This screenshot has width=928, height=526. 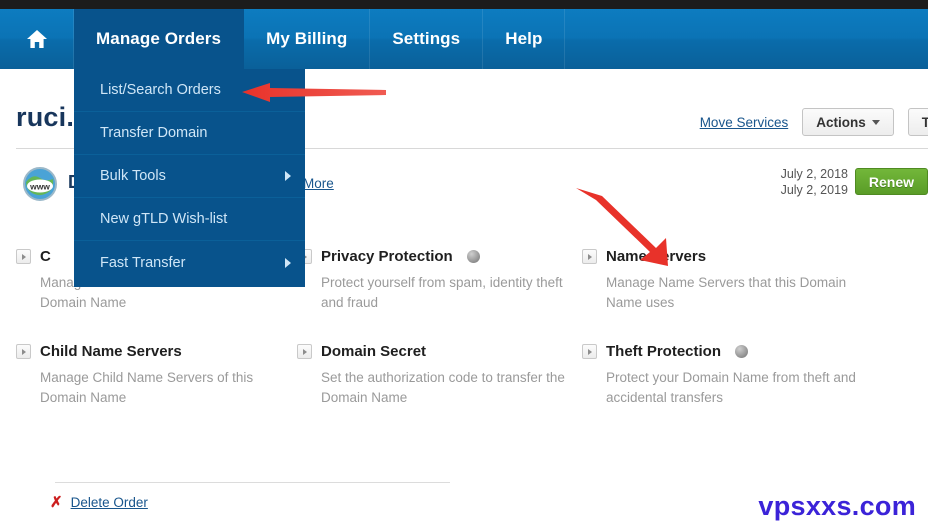 What do you see at coordinates (109, 502) in the screenshot?
I see `delete-order-link: Delete Order` at bounding box center [109, 502].